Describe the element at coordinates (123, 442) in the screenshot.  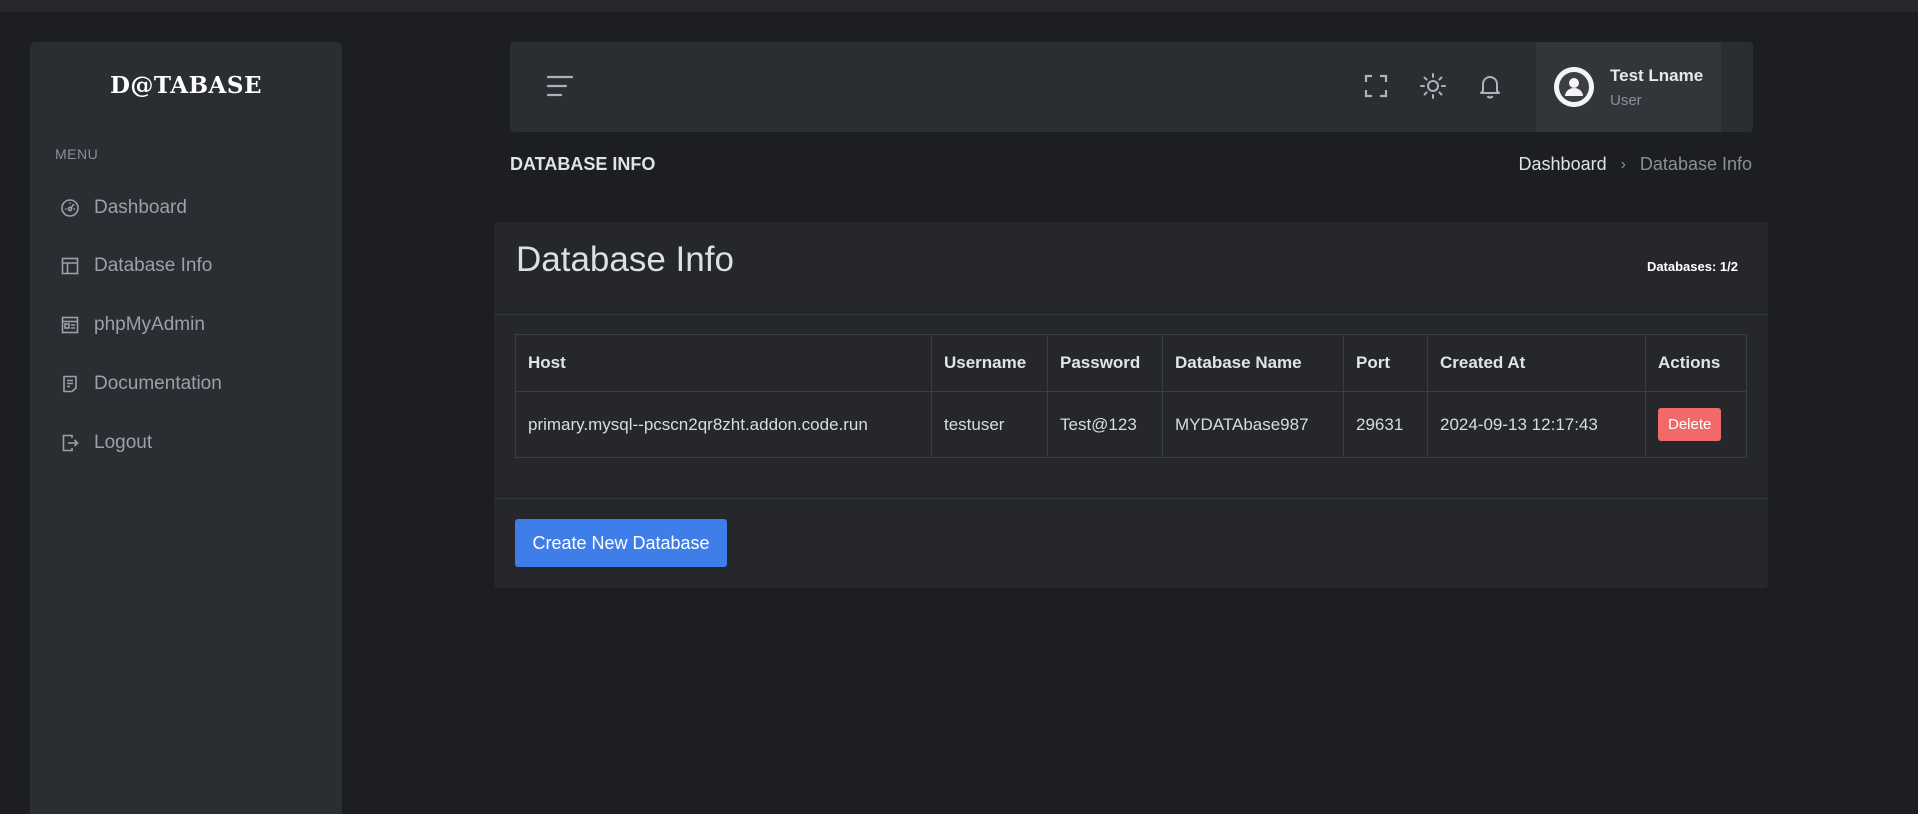
I see `sidebar-item-label: Logout` at that location.